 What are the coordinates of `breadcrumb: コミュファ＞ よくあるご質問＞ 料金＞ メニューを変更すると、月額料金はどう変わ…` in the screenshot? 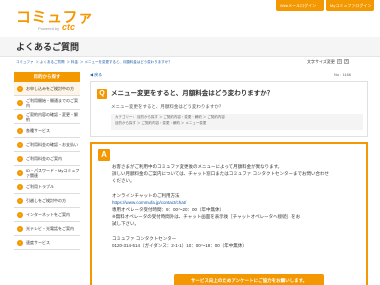 It's located at (101, 62).